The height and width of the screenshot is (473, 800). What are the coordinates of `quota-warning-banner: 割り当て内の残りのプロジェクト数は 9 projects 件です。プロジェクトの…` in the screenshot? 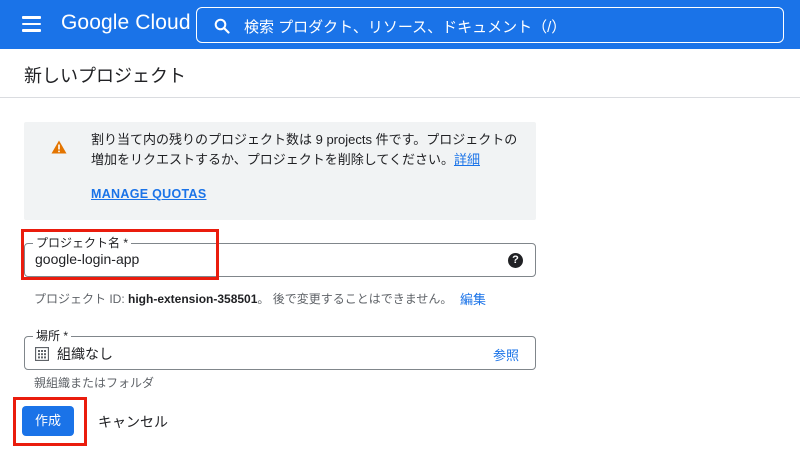 It's located at (280, 171).